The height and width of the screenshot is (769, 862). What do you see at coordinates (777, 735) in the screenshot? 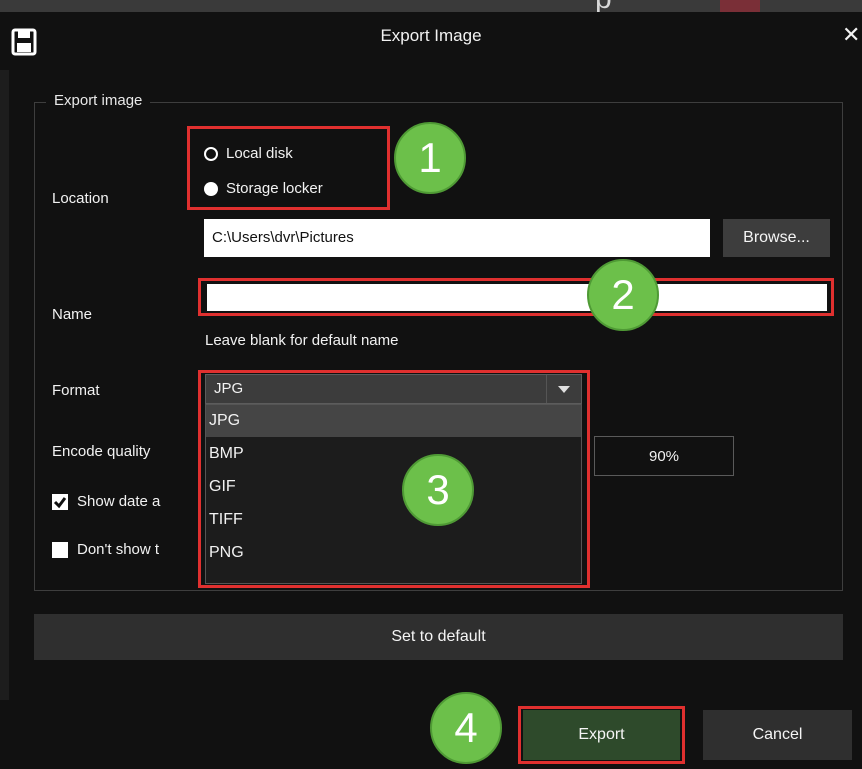
I see `cancel-button: Cancel` at bounding box center [777, 735].